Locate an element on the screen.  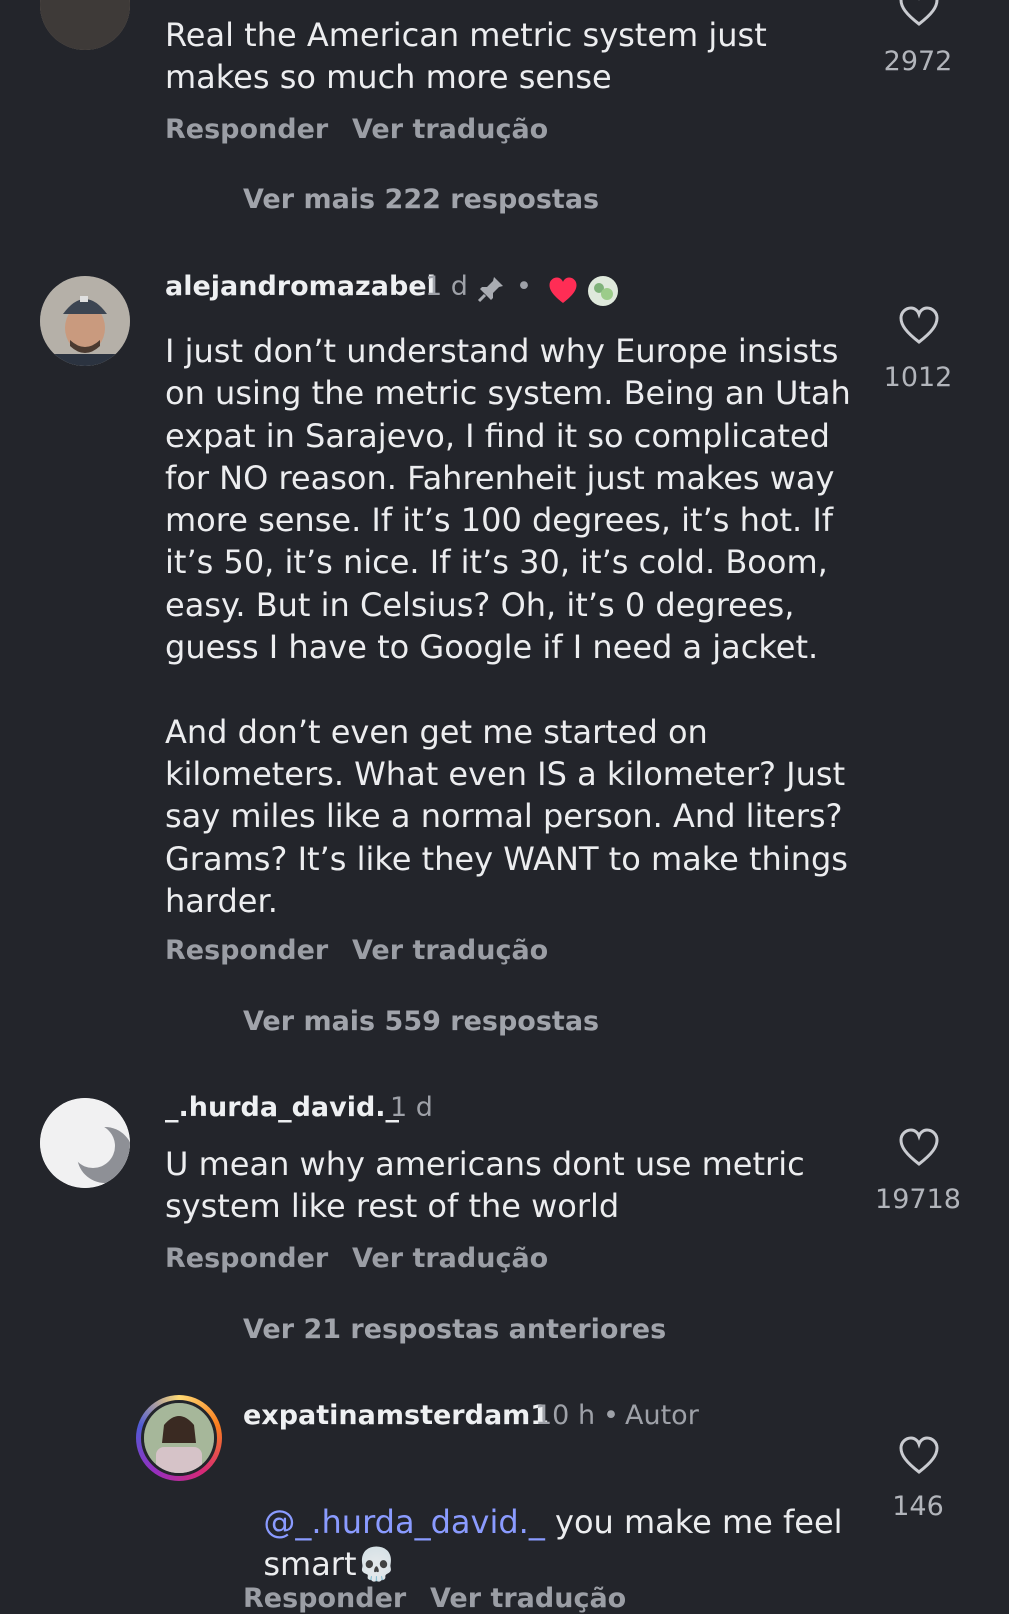
like-count: 2972 is located at coordinates (918, 61).